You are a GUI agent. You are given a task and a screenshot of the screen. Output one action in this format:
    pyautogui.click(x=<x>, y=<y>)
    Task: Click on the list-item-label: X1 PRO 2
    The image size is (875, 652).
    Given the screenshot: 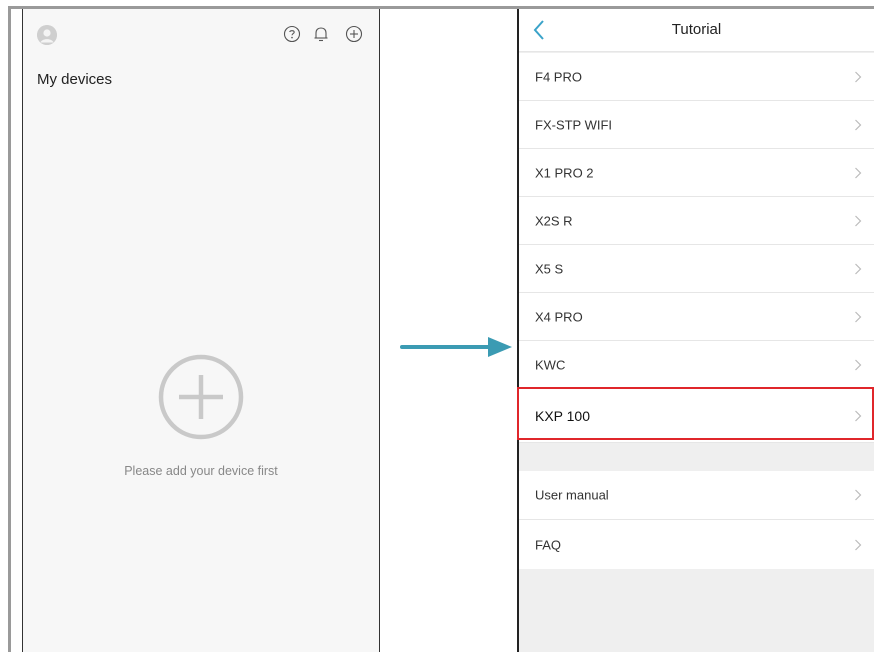 What is the action you would take?
    pyautogui.click(x=564, y=172)
    